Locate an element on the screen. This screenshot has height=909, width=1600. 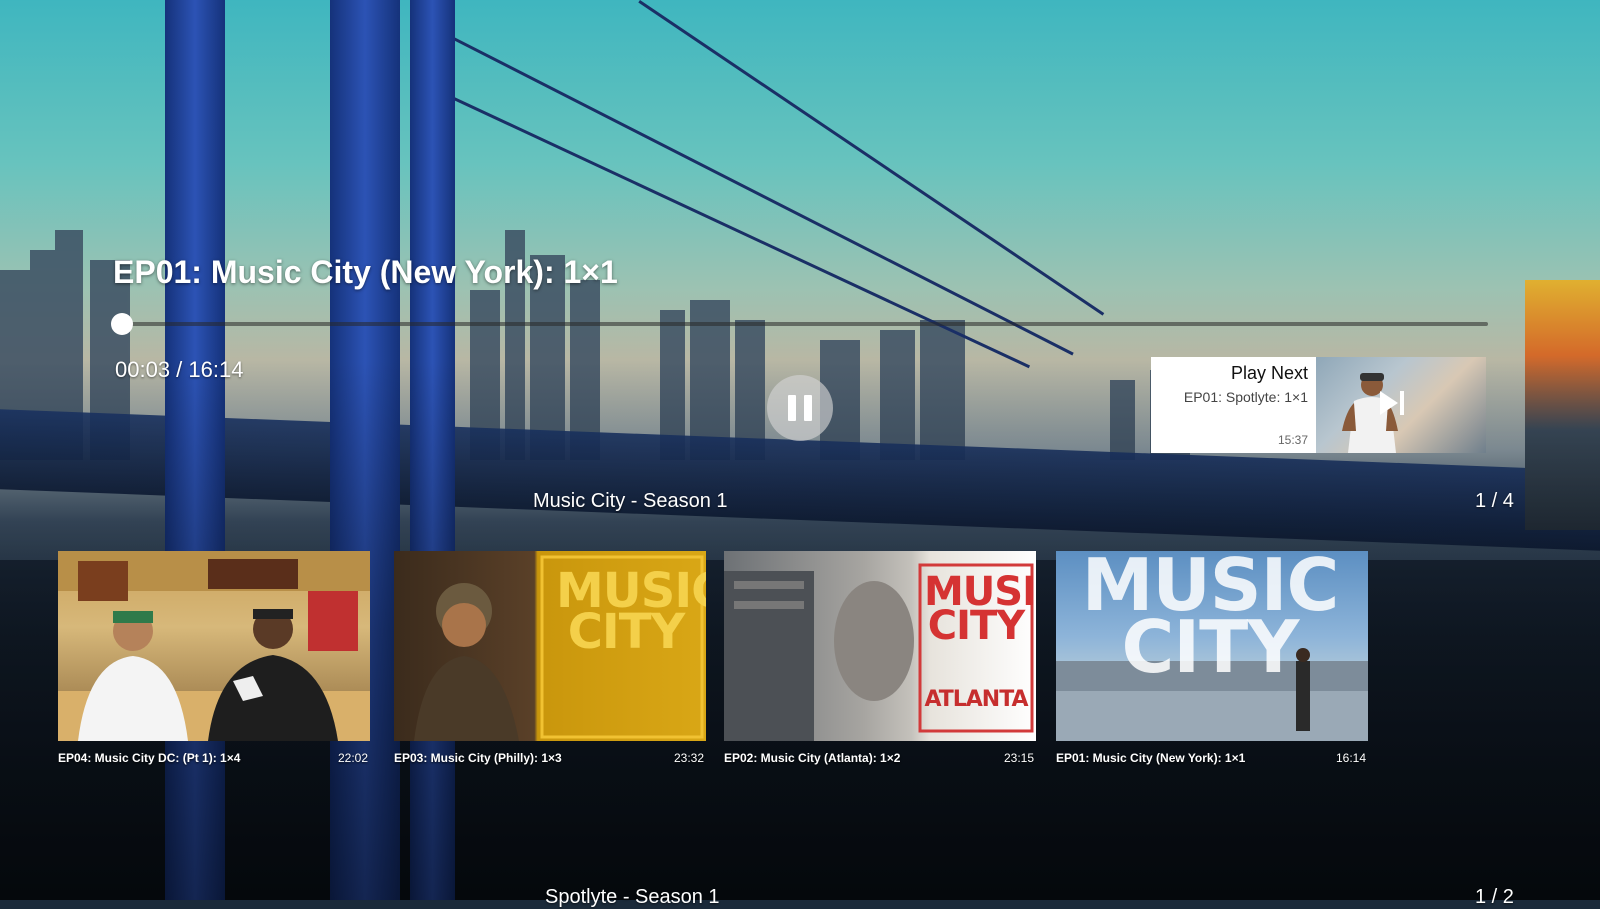
episode-card: EP04: Music City DC: (Pt 1): 1×4 22:02 is located at coordinates (214, 658).